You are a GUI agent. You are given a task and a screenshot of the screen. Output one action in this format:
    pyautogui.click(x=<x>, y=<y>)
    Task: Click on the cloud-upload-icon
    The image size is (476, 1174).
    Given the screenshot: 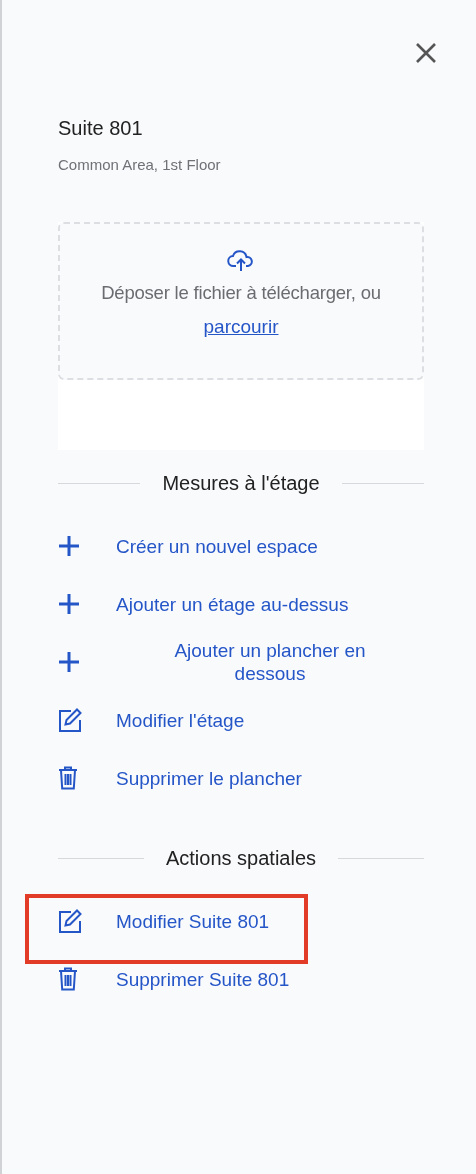 What is the action you would take?
    pyautogui.click(x=241, y=260)
    